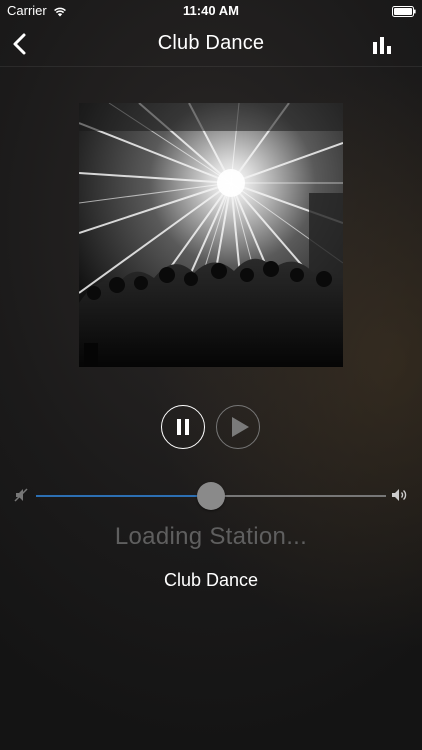  What do you see at coordinates (404, 11) in the screenshot?
I see `battery-icon` at bounding box center [404, 11].